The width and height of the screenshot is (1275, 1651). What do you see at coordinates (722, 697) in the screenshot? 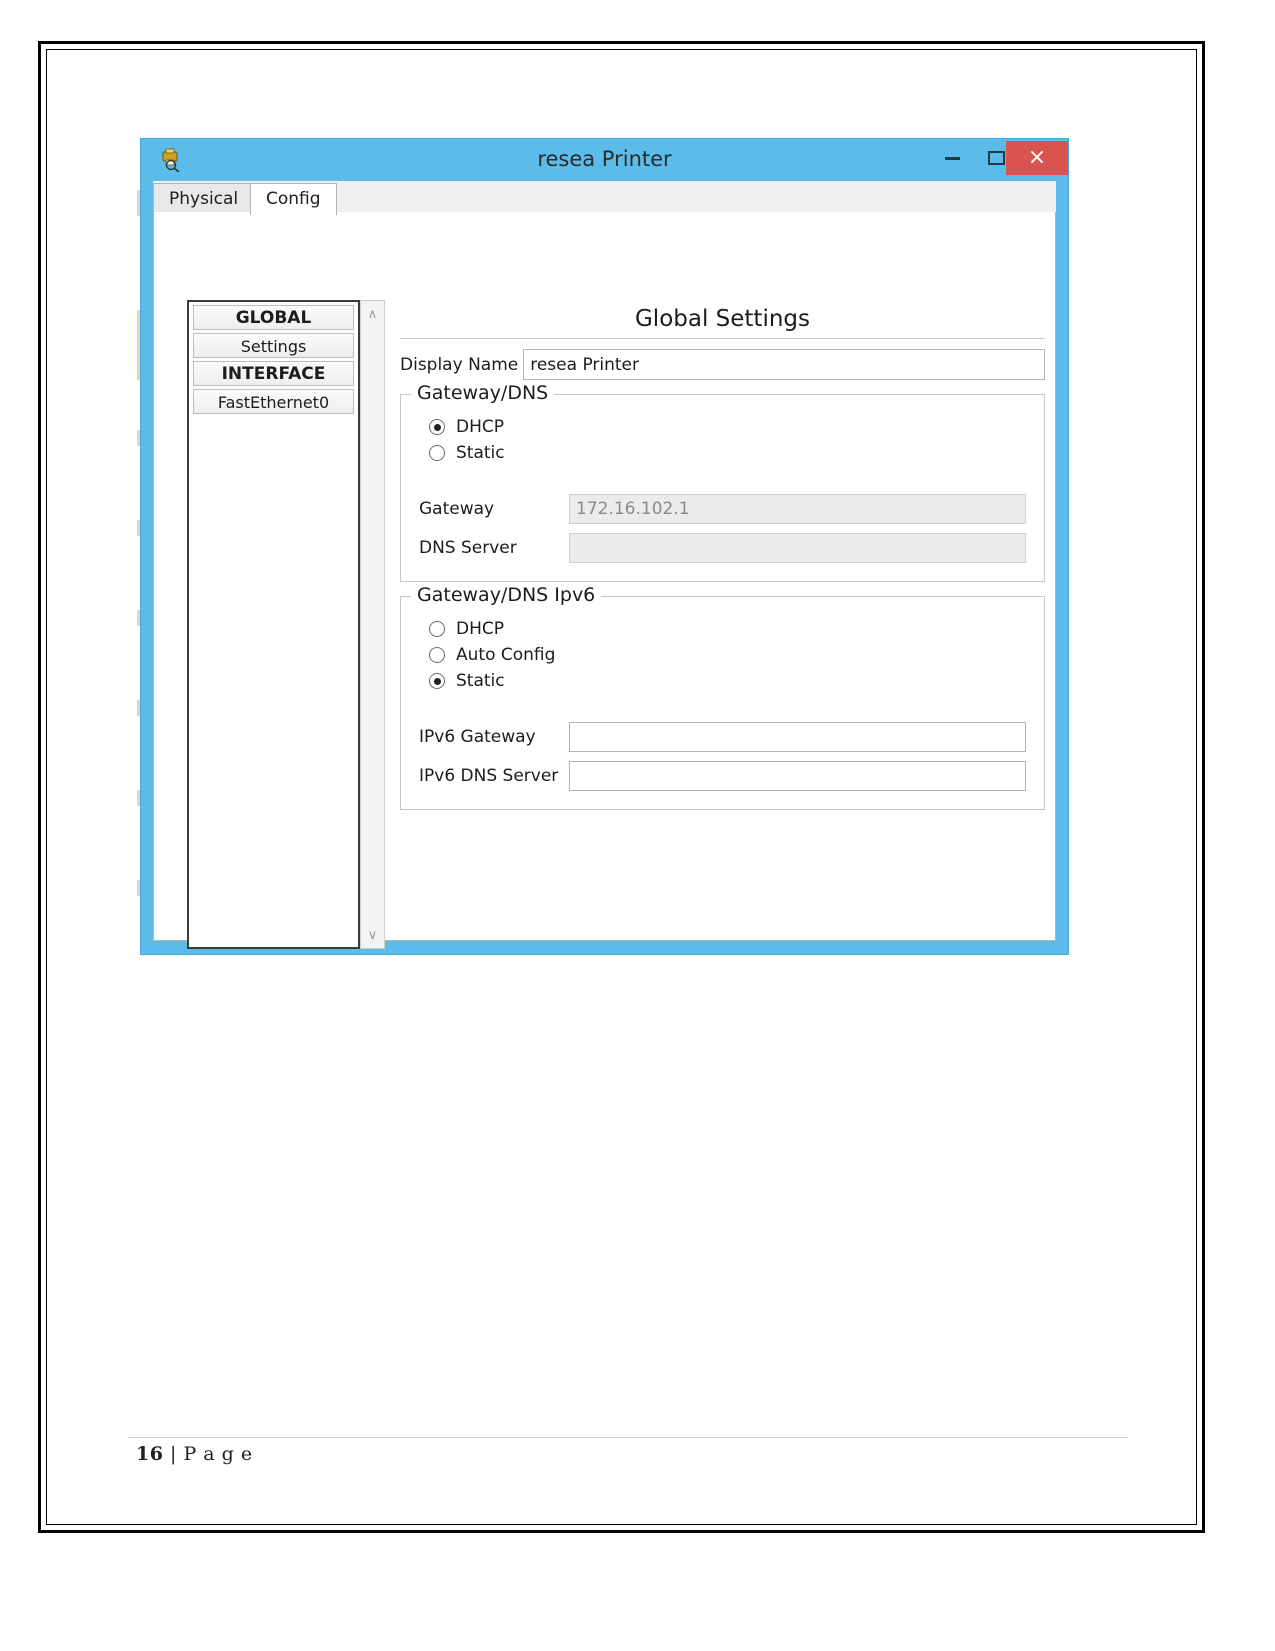
I see `gateway-dns-ipv6-group: Gateway/DNS Ipv6 DHCP Auto Config Static` at bounding box center [722, 697].